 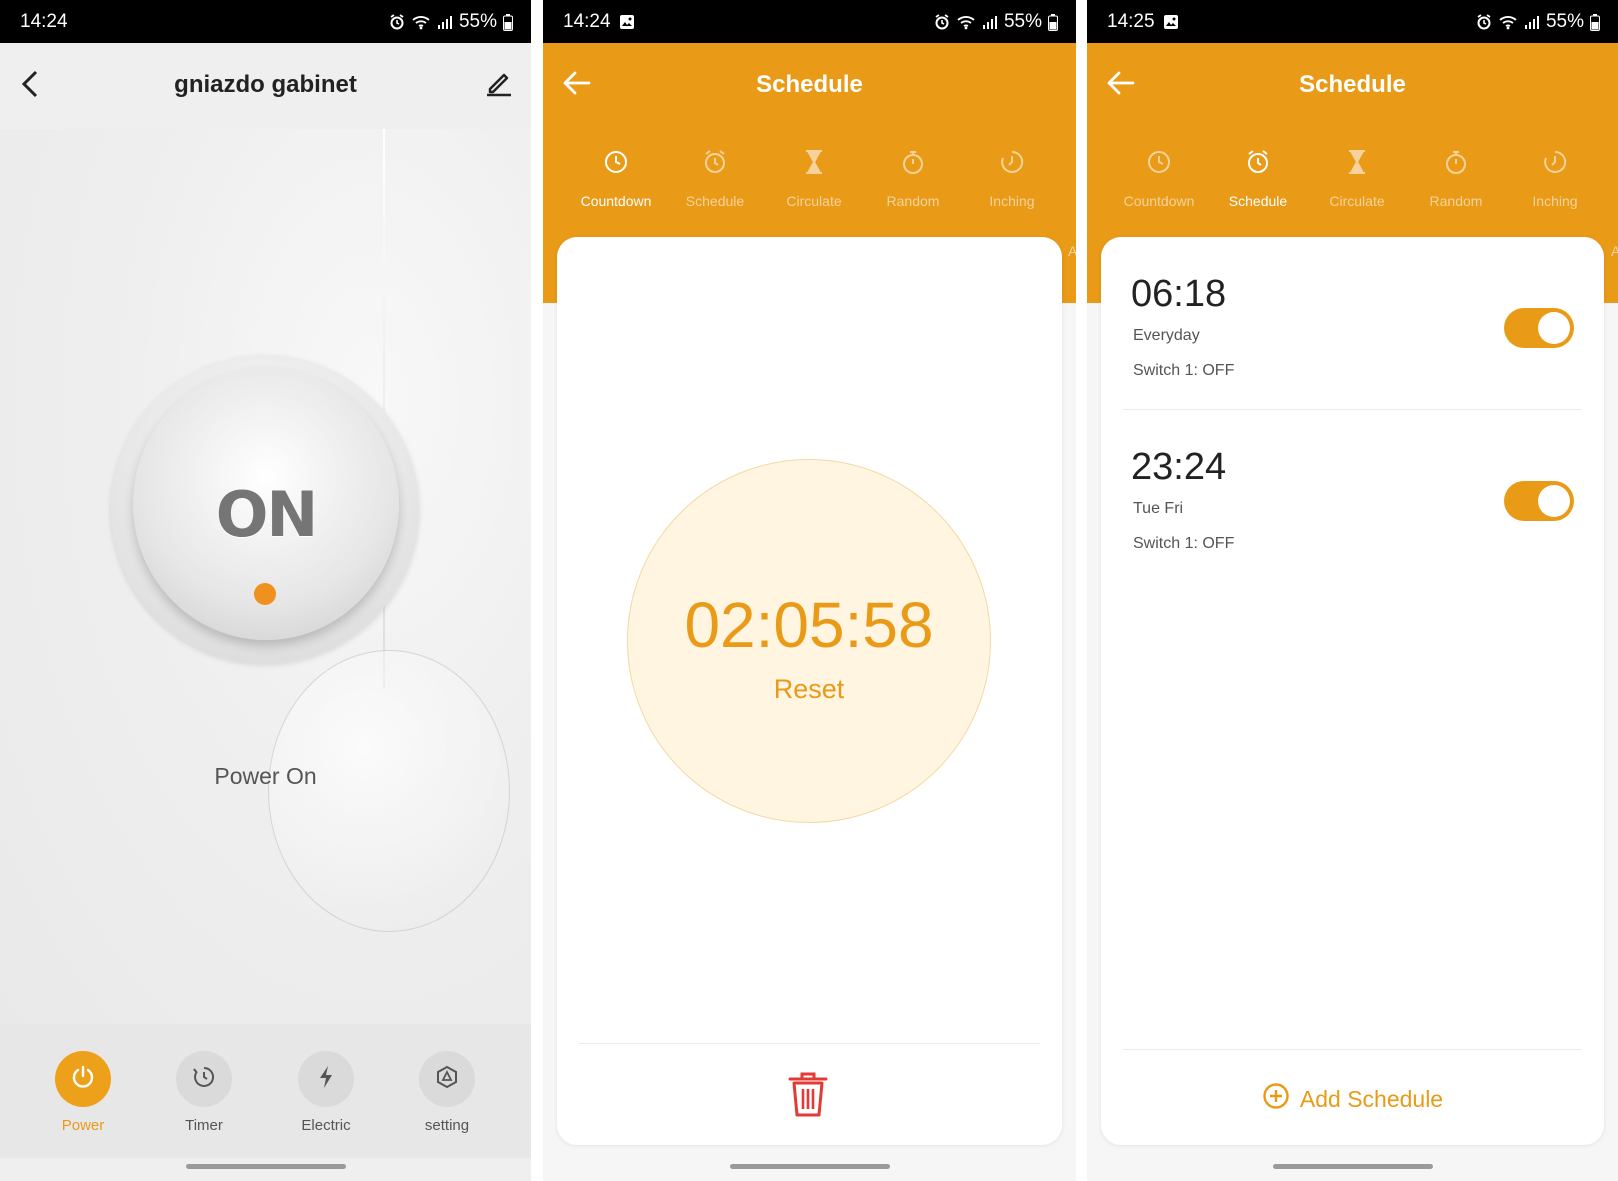 What do you see at coordinates (204, 1079) in the screenshot?
I see `timer-icon` at bounding box center [204, 1079].